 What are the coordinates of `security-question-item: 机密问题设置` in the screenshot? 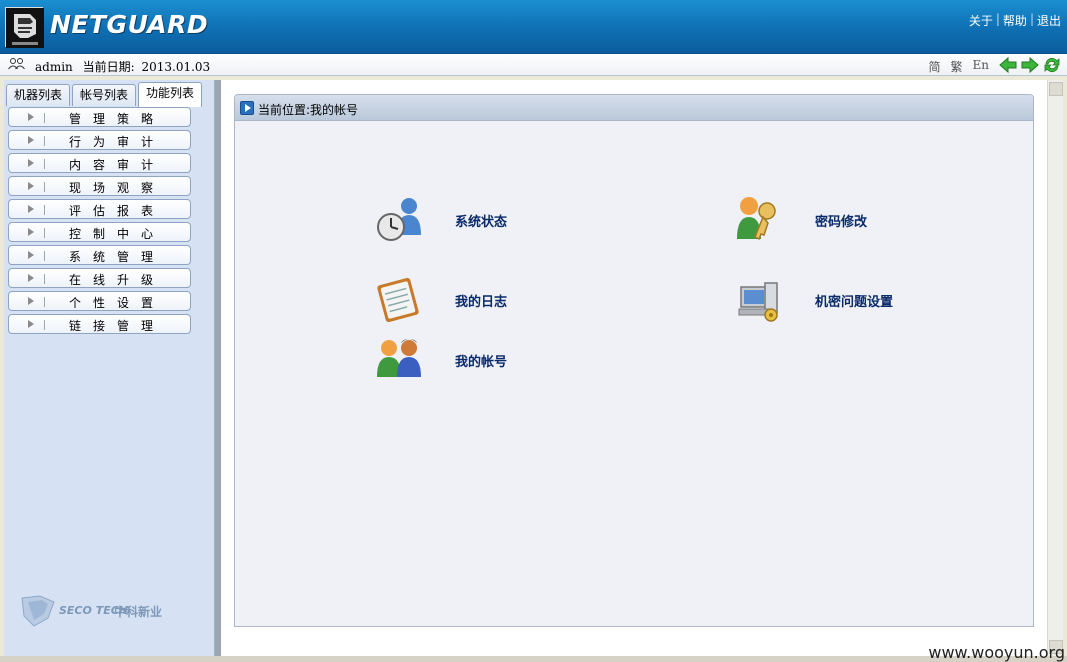 It's located at (835, 300).